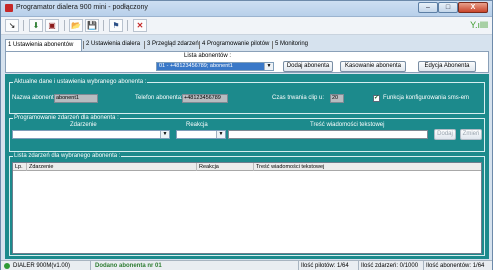 The image size is (493, 270). What do you see at coordinates (173, 45) in the screenshot?
I see `tab-przeglad-zdarzen: 3 Przegląd zdarzeń` at bounding box center [173, 45].